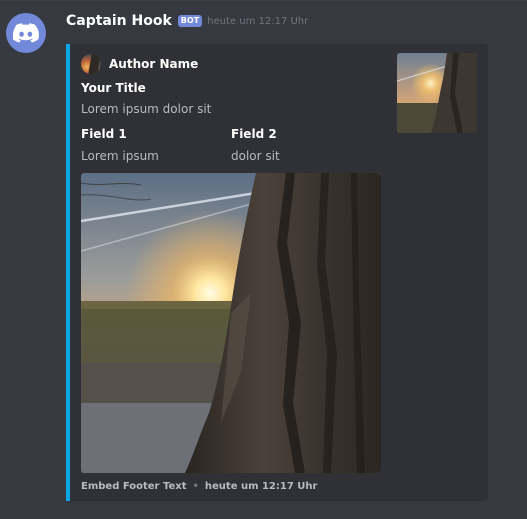 This screenshot has height=519, width=527. Describe the element at coordinates (113, 88) in the screenshot. I see `embed-title: Your Title` at that location.